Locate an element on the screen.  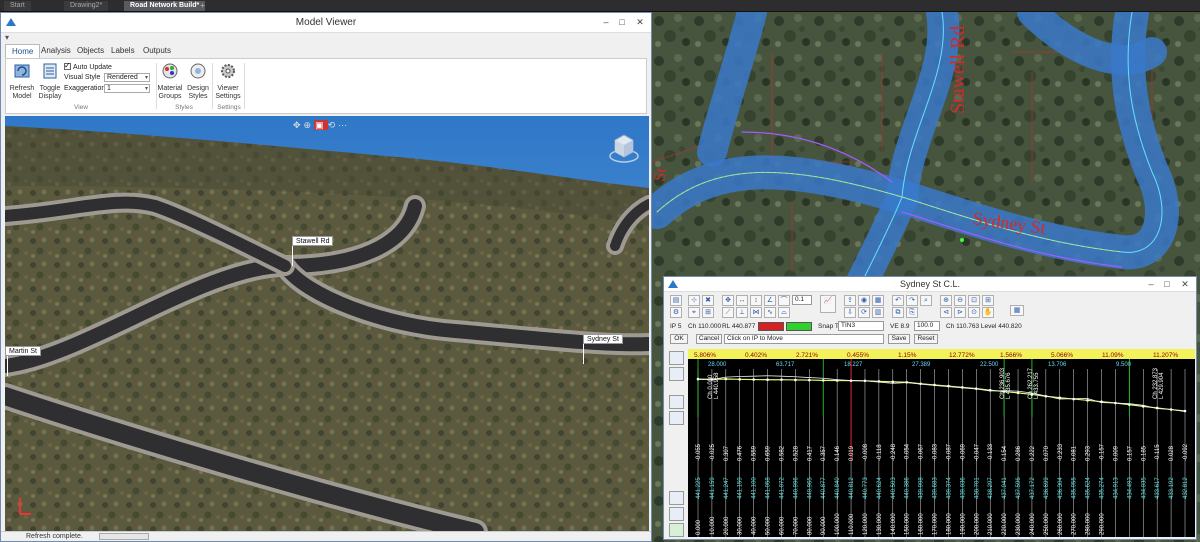
copy-icon: ⧉ is located at coordinates (898, 312).